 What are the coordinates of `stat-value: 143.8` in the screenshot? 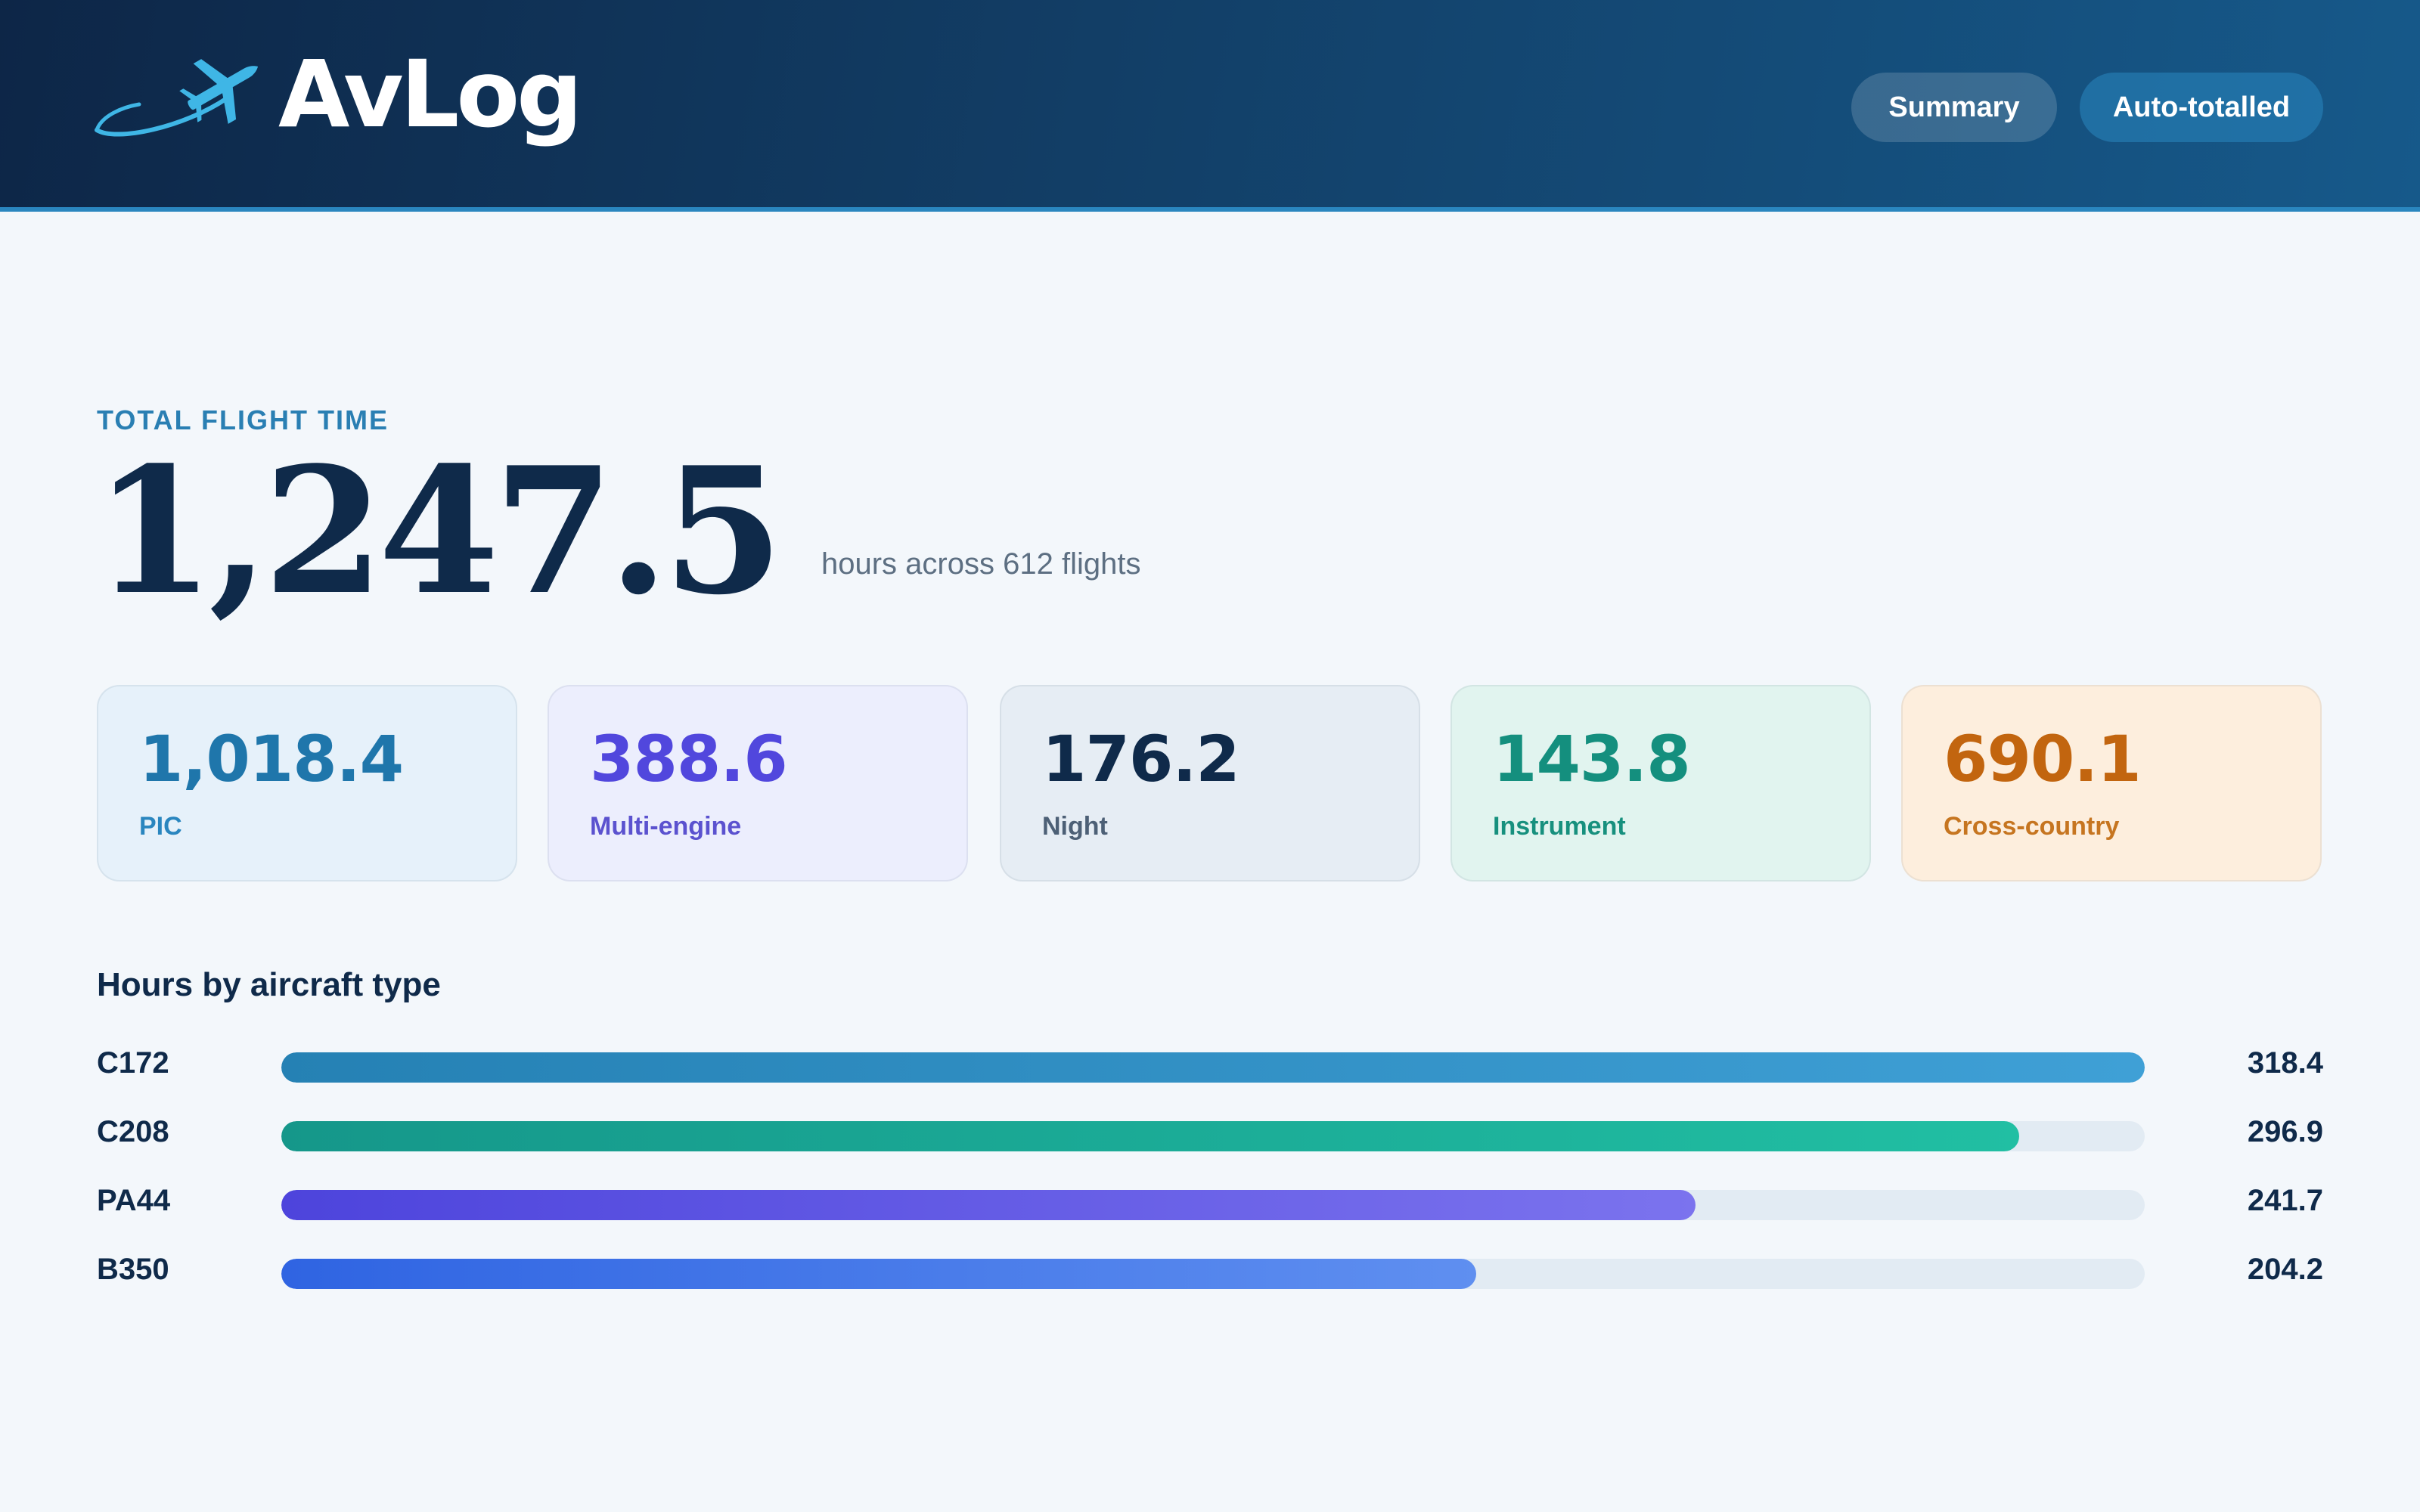 It's located at (1592, 759).